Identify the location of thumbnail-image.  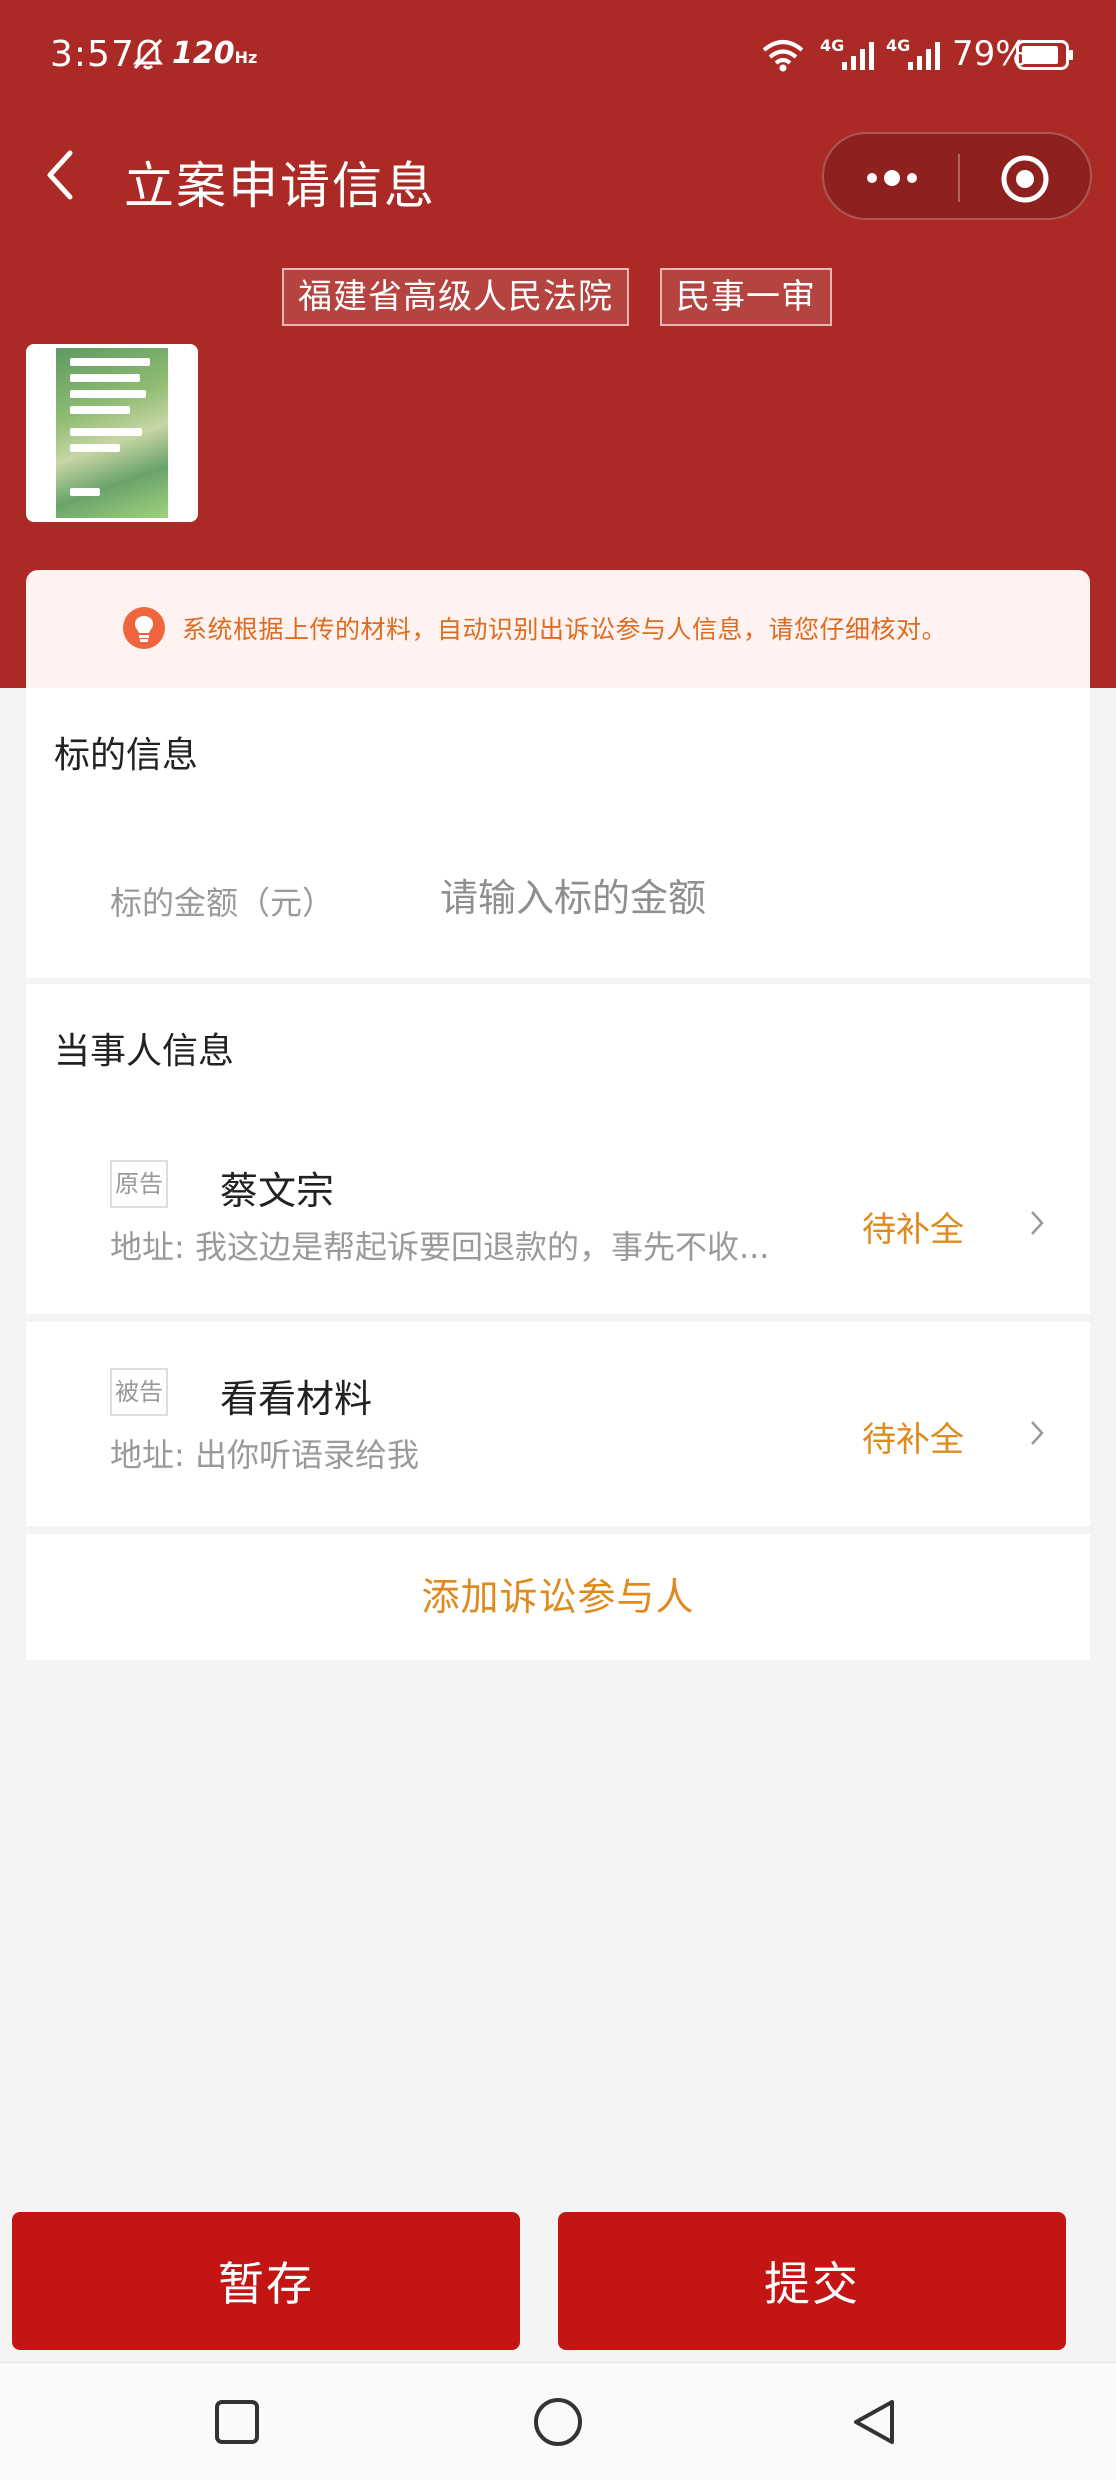
(112, 433).